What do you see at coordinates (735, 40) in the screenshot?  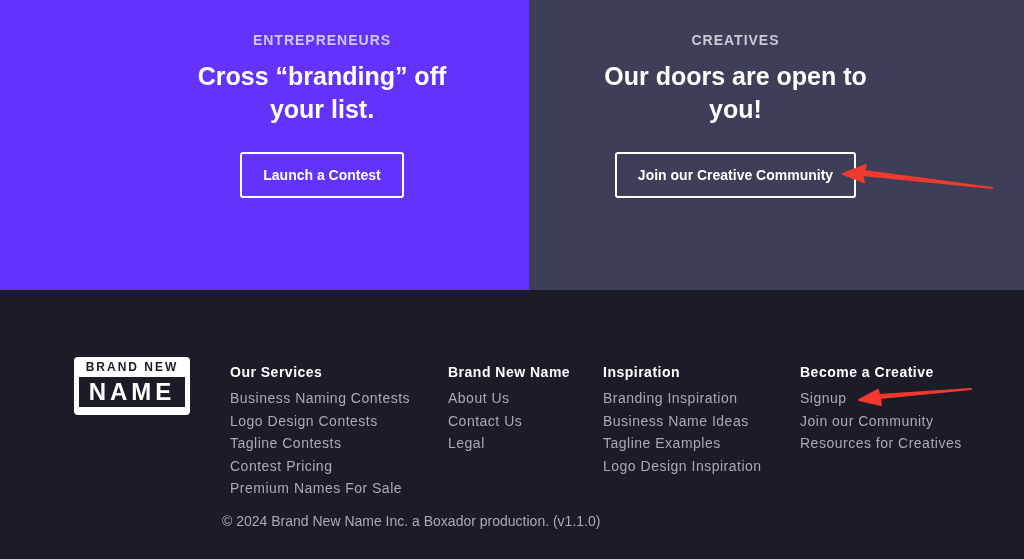 I see `panel-kicker: CREATIVES` at bounding box center [735, 40].